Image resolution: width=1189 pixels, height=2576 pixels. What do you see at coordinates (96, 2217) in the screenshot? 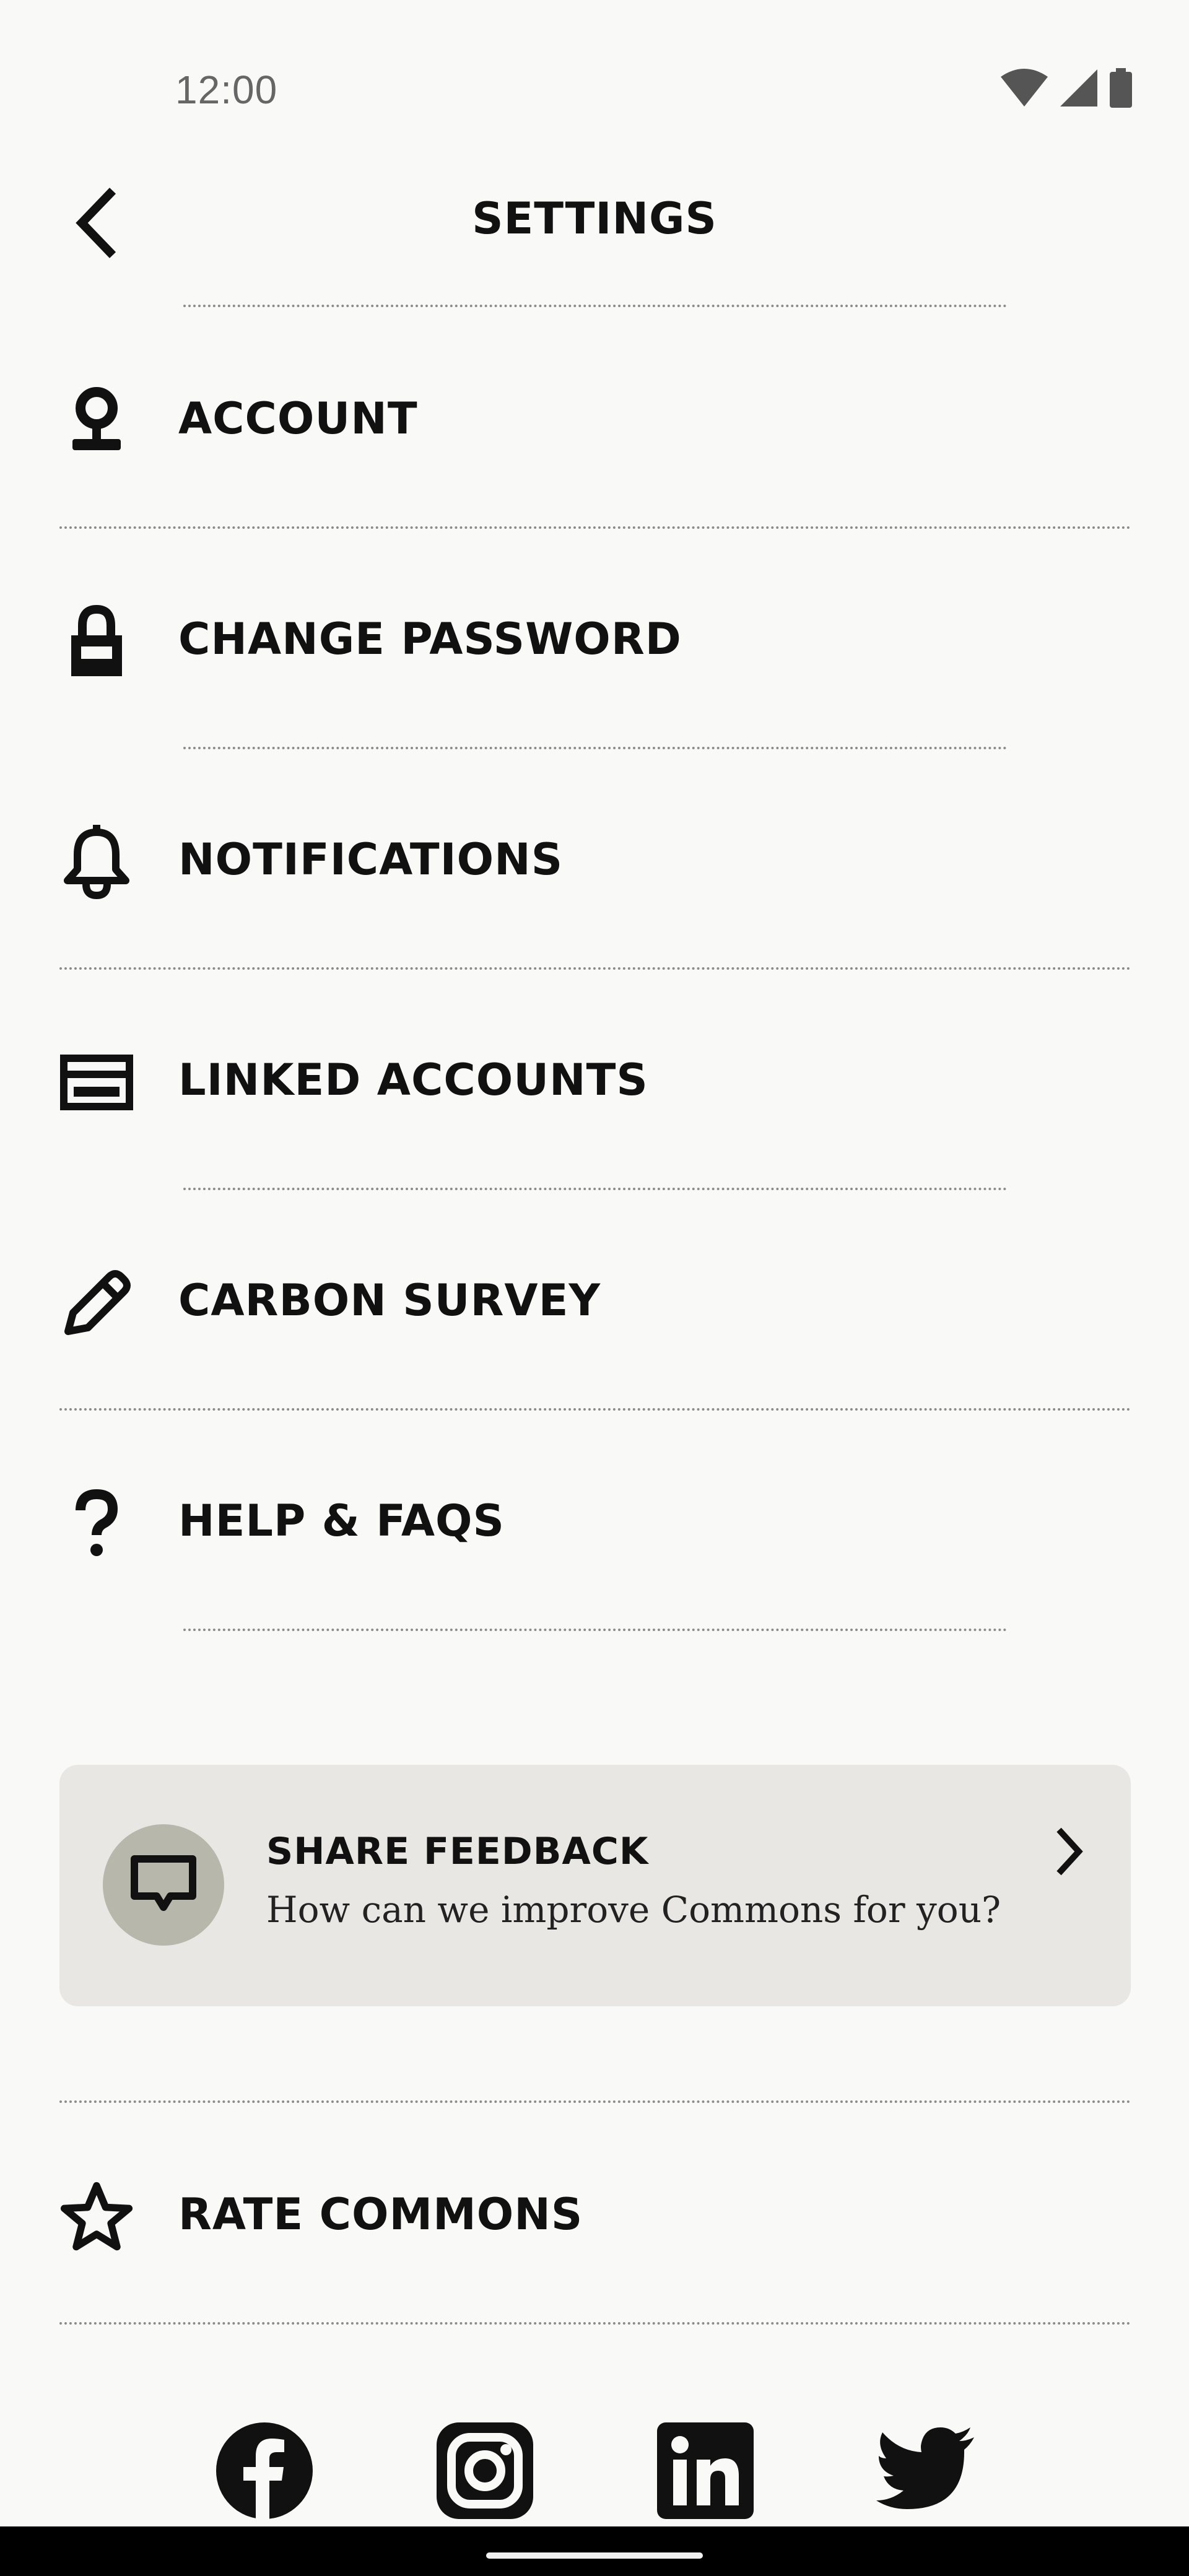
I see `star-icon` at bounding box center [96, 2217].